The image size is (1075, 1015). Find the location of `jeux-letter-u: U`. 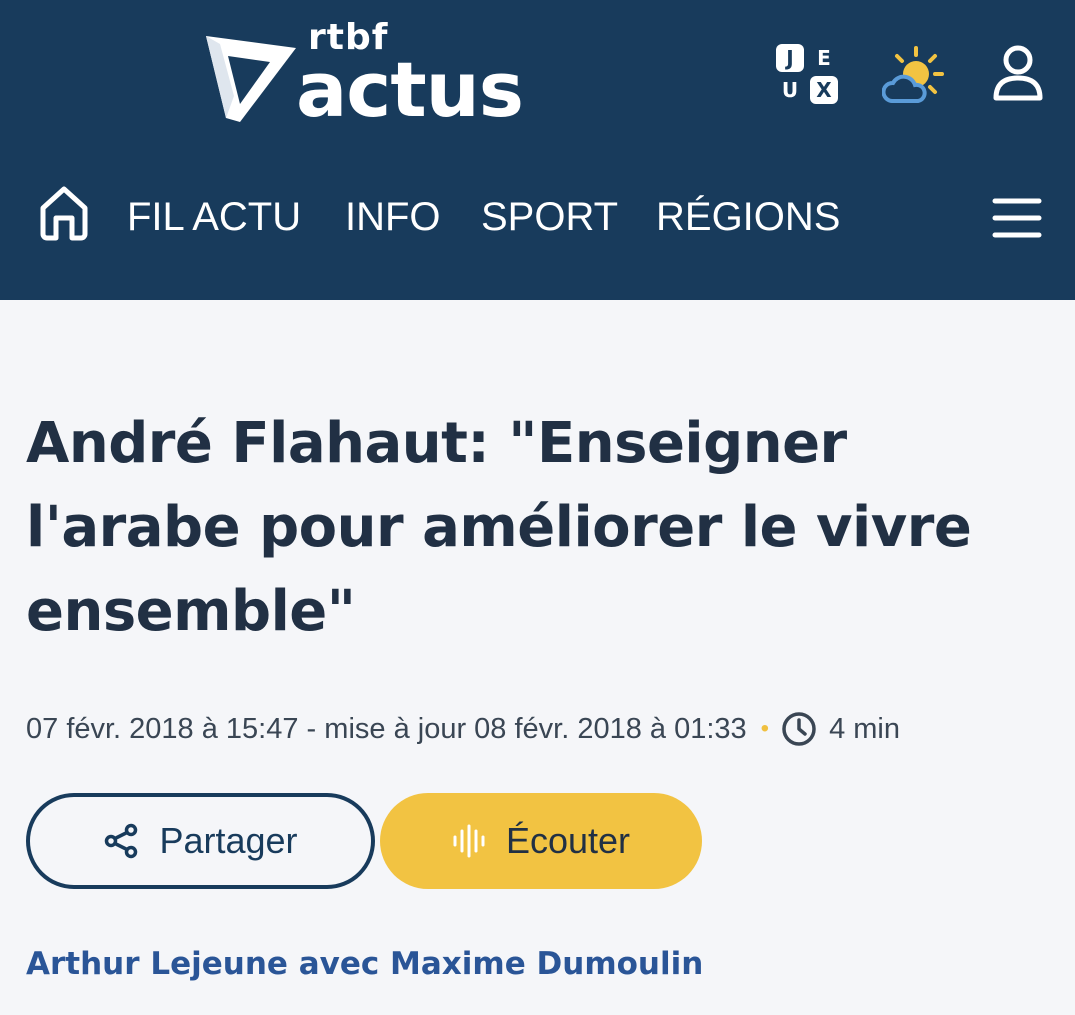

jeux-letter-u: U is located at coordinates (790, 90).